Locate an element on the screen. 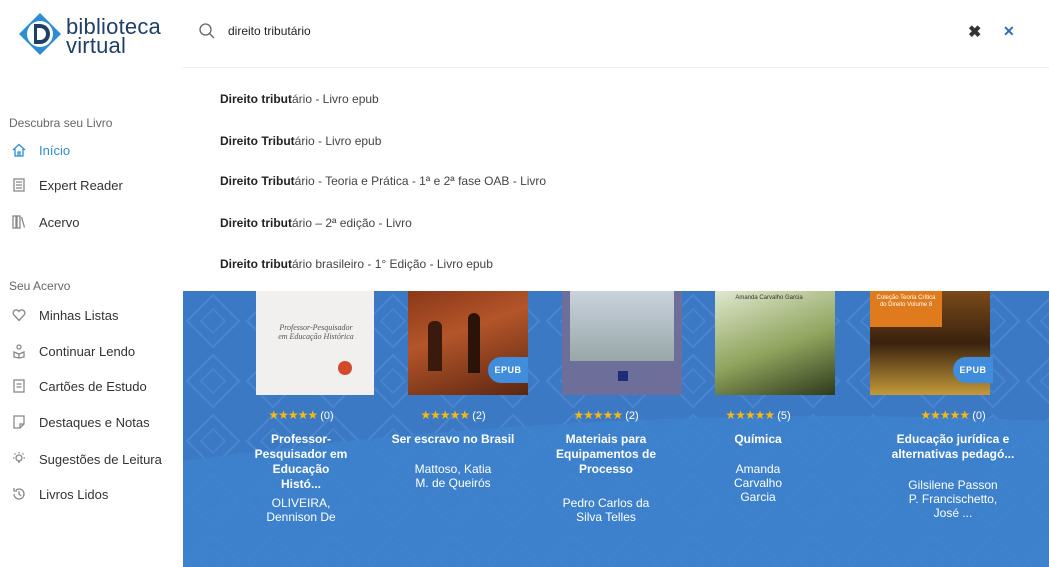  history-icon is located at coordinates (19, 494).